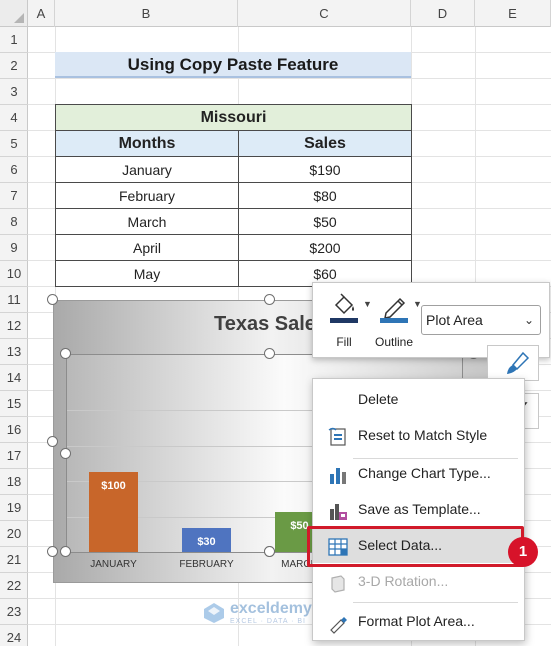 The height and width of the screenshot is (646, 551). Describe the element at coordinates (454, 320) in the screenshot. I see `chart-element-value: Plot Area` at that location.